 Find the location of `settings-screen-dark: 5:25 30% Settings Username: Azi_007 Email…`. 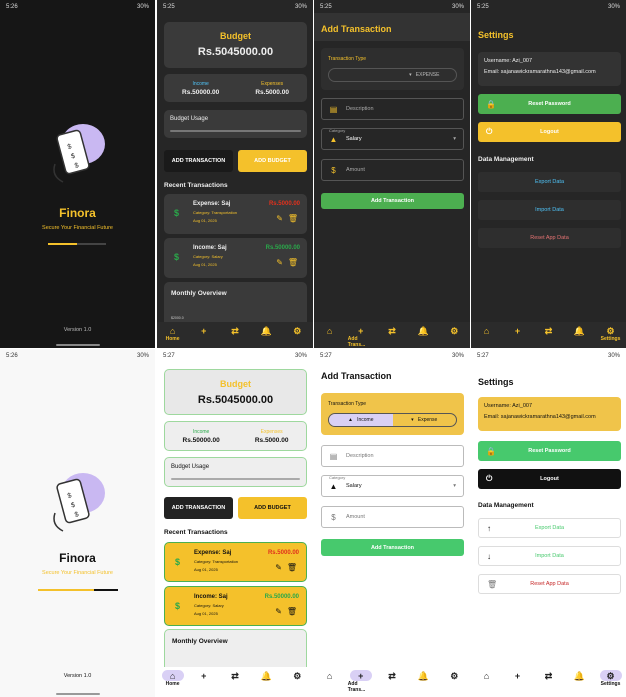

settings-screen-dark: 5:25 30% Settings Username: Azi_007 Email… is located at coordinates (548, 174).